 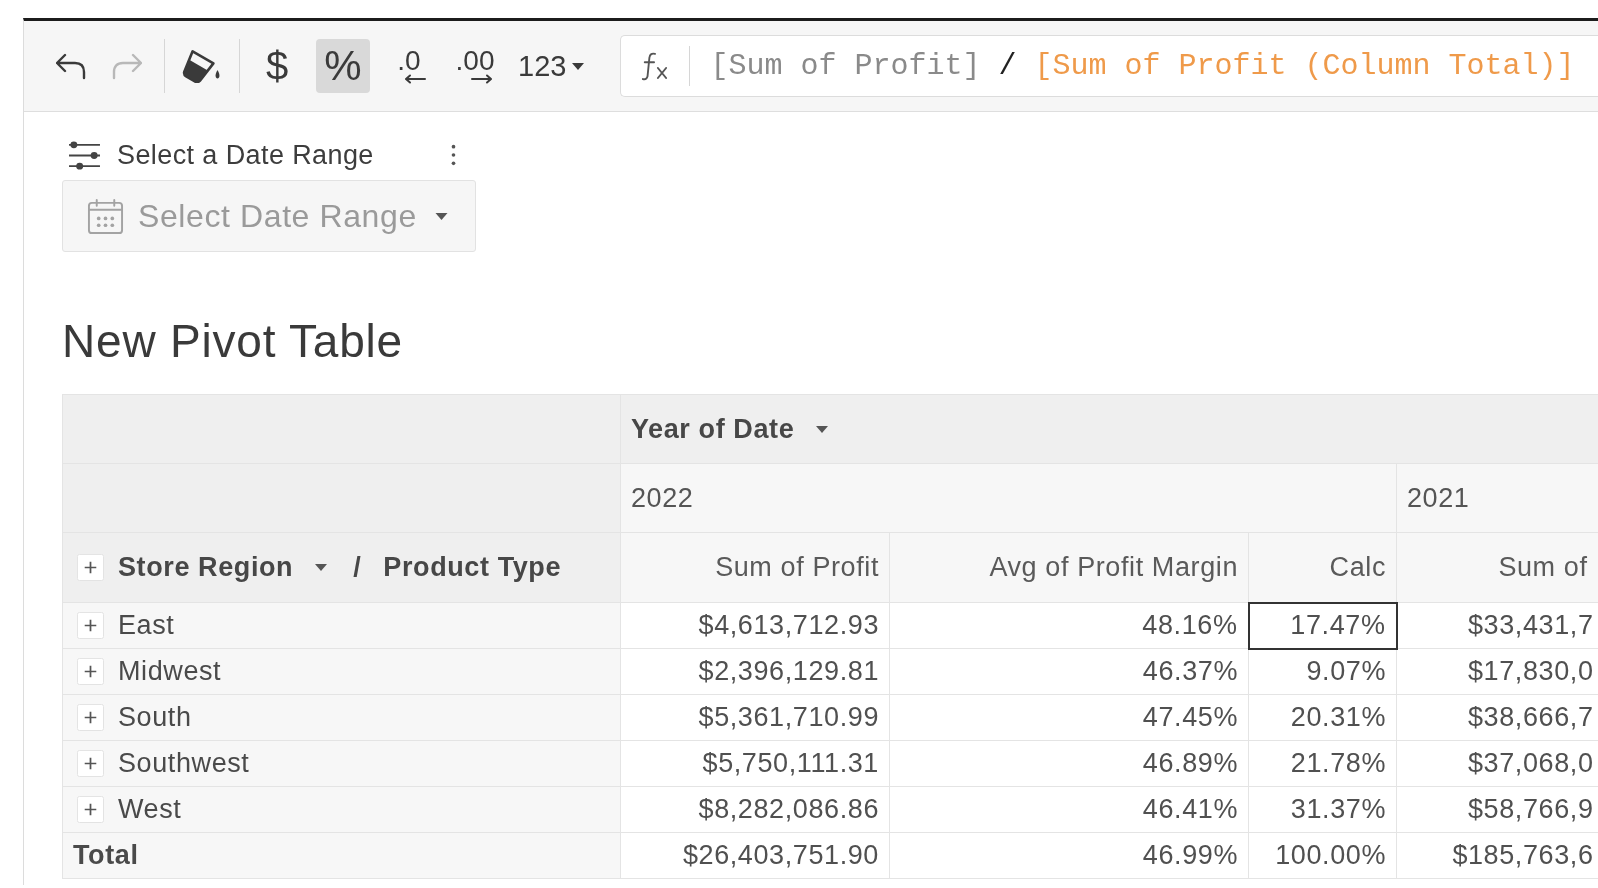 I want to click on function-icon, so click(x=655, y=66).